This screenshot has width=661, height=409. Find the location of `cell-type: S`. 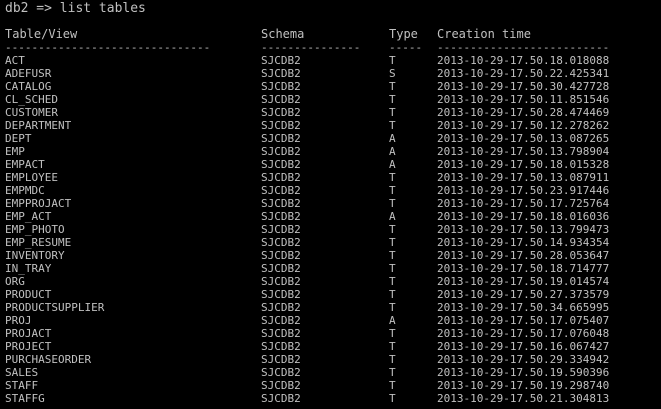

cell-type: S is located at coordinates (392, 73).